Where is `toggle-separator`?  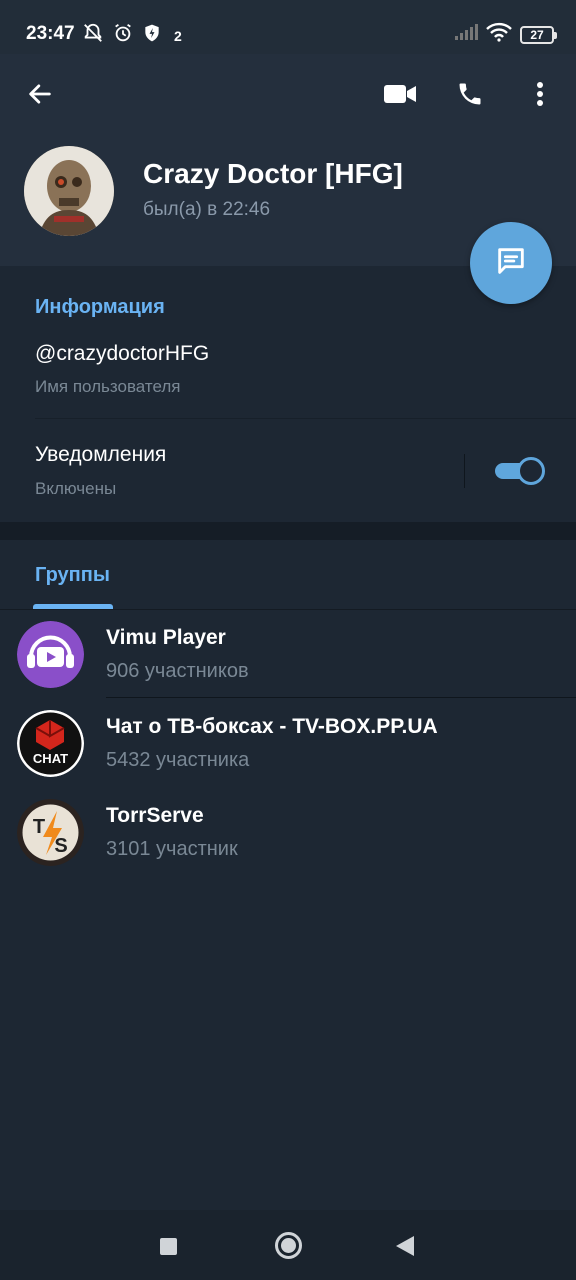
toggle-separator is located at coordinates (464, 471).